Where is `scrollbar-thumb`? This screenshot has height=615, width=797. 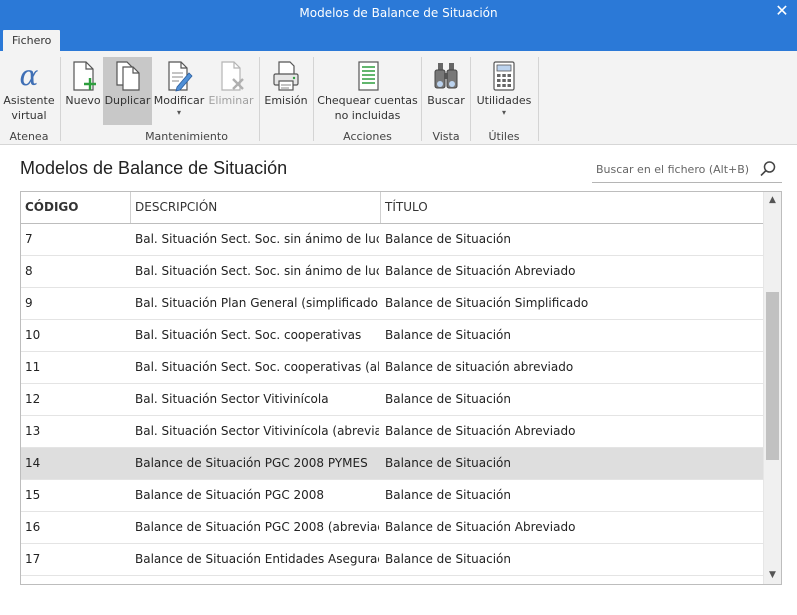 scrollbar-thumb is located at coordinates (772, 376).